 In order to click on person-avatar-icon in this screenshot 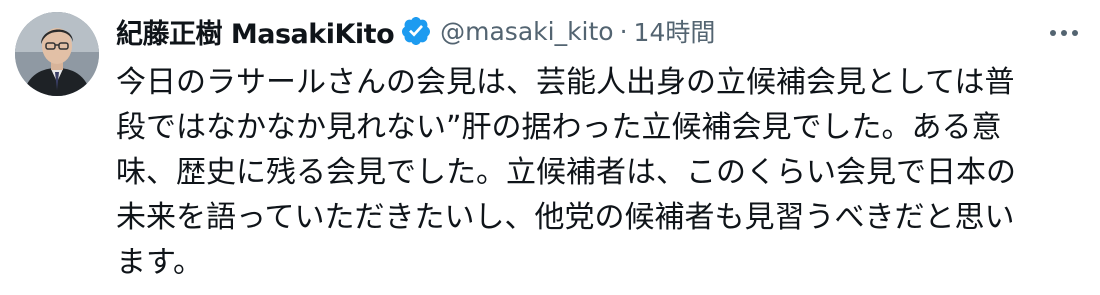, I will do `click(57, 54)`.